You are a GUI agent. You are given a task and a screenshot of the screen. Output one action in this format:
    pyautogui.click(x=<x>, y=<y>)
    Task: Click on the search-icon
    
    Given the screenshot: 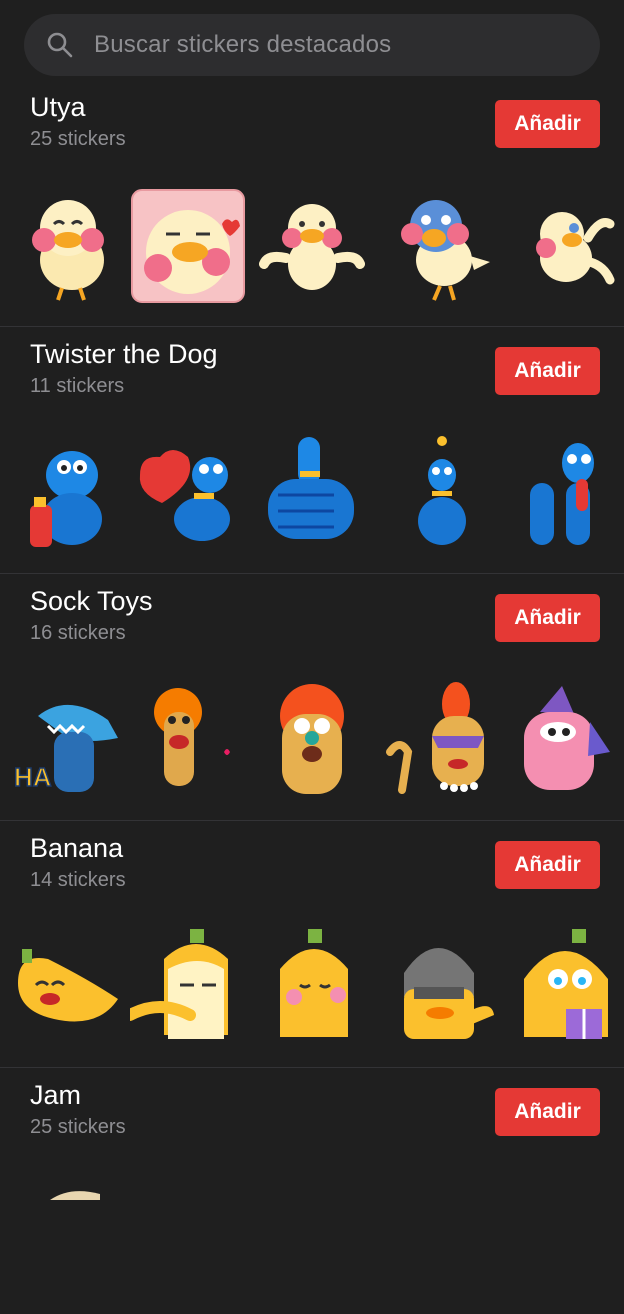 What is the action you would take?
    pyautogui.click(x=60, y=45)
    